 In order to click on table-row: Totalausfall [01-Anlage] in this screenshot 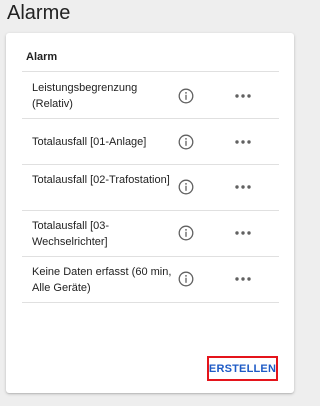, I will do `click(150, 142)`.